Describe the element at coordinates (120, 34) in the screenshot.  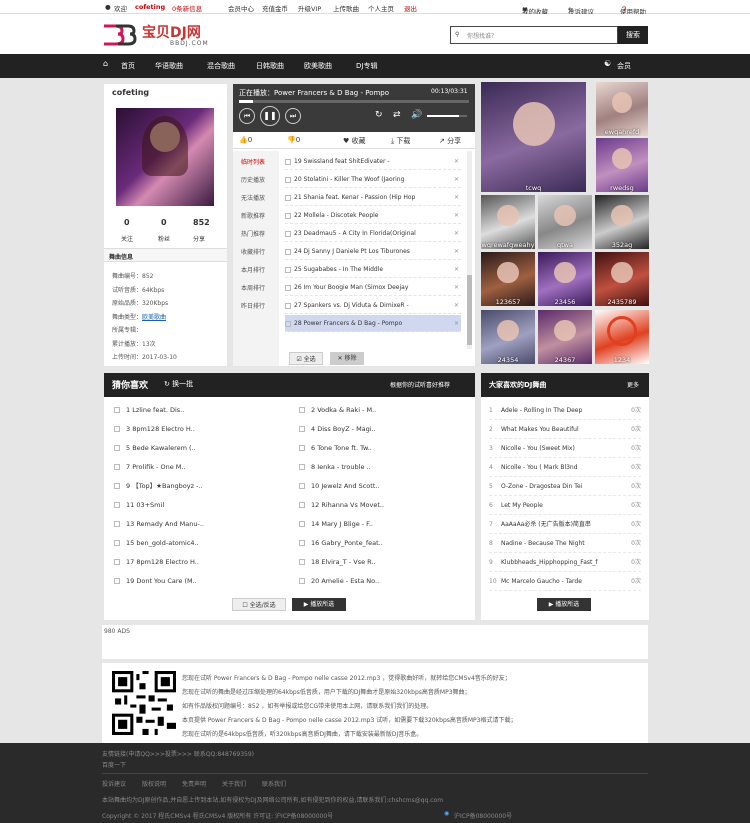
I see `logo-icon` at that location.